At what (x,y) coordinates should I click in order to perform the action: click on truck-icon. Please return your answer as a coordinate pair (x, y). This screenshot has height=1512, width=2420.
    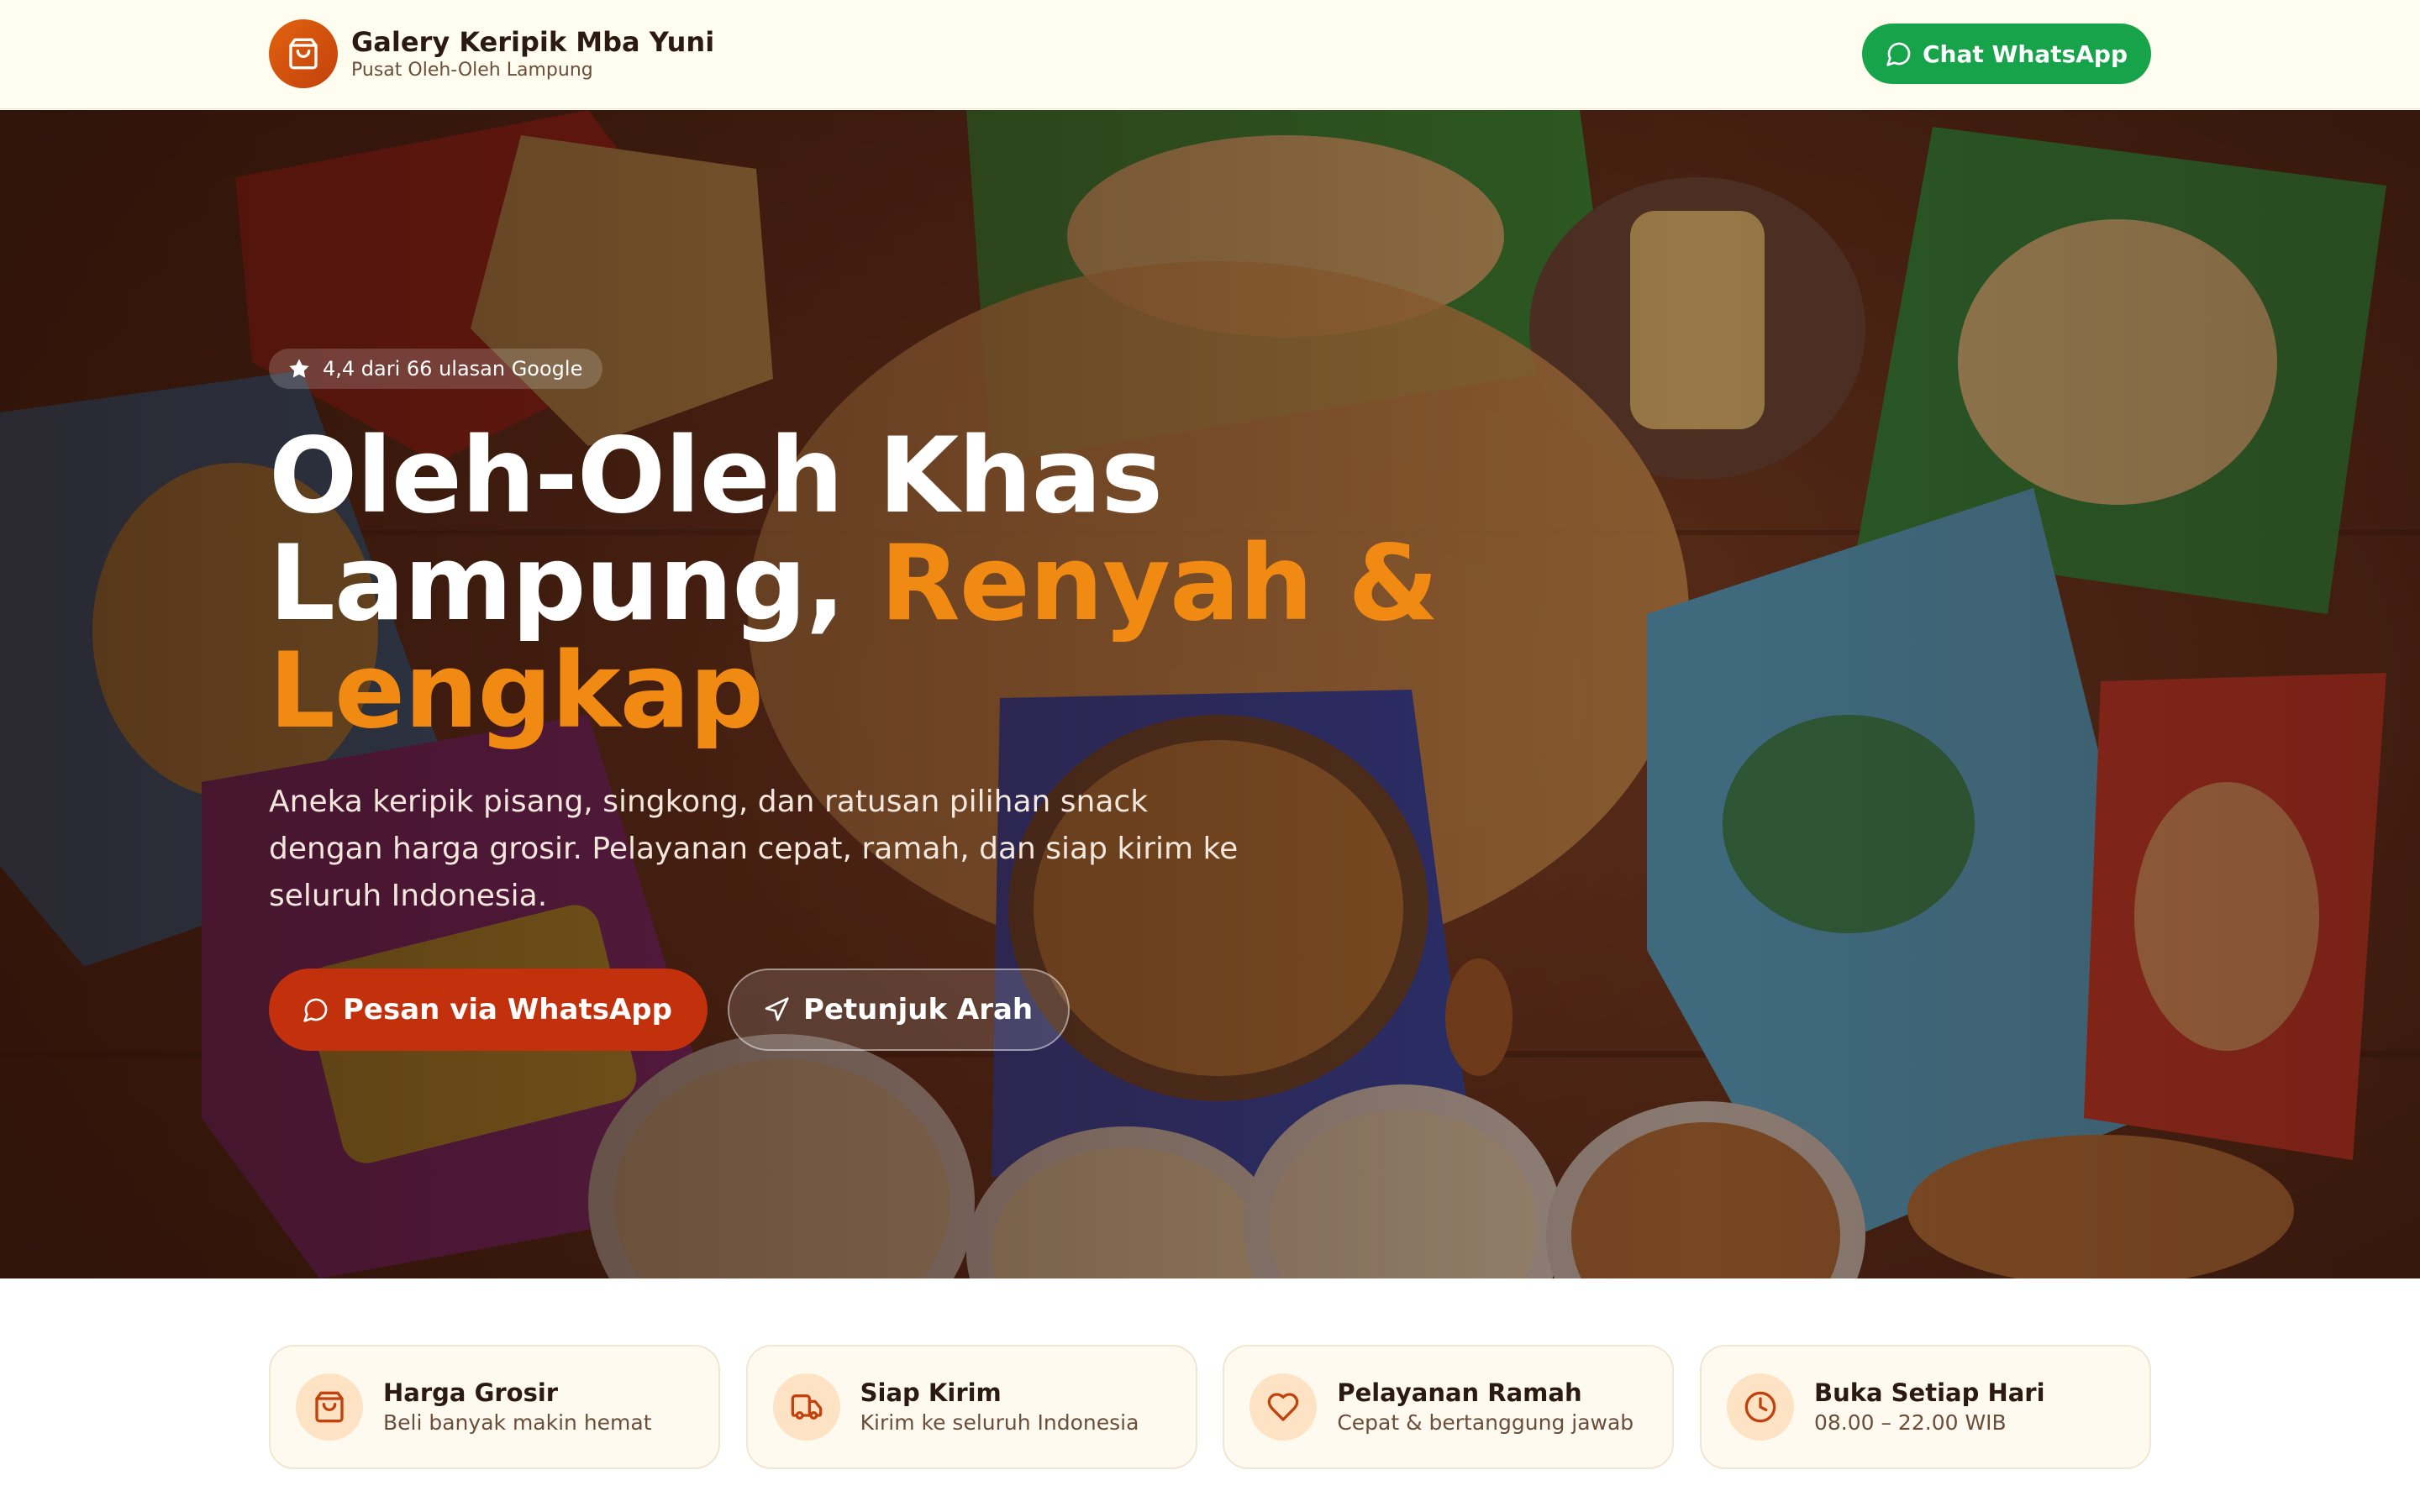
    Looking at the image, I should click on (806, 1407).